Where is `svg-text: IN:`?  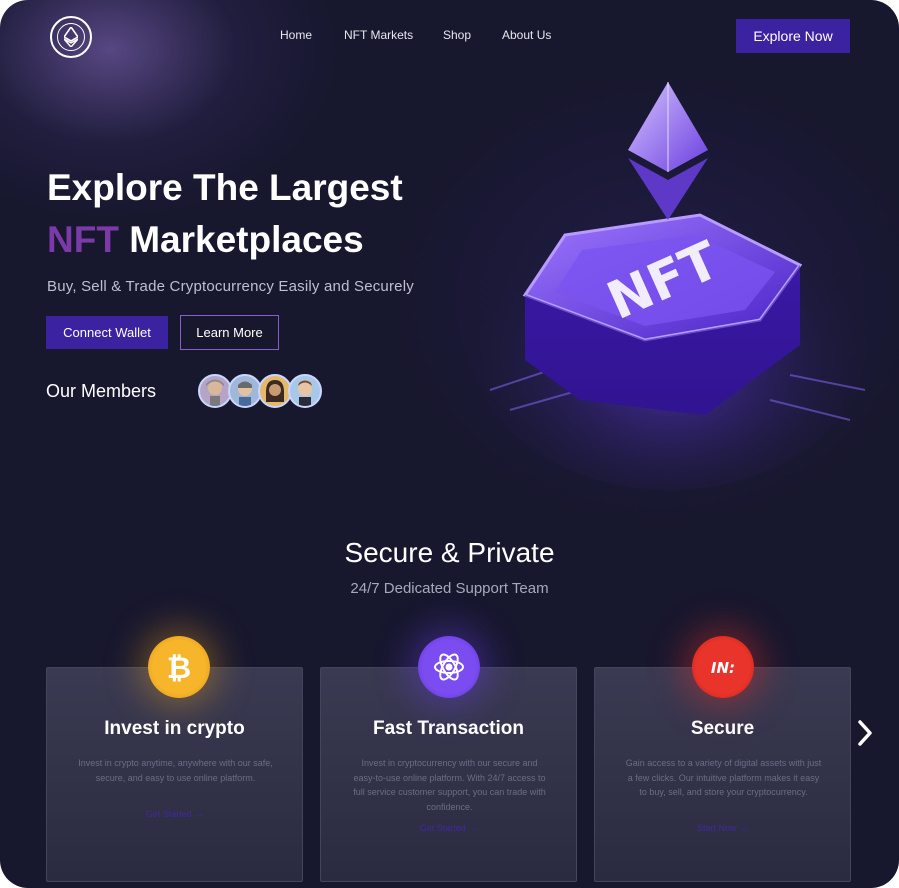 svg-text: IN: is located at coordinates (723, 668).